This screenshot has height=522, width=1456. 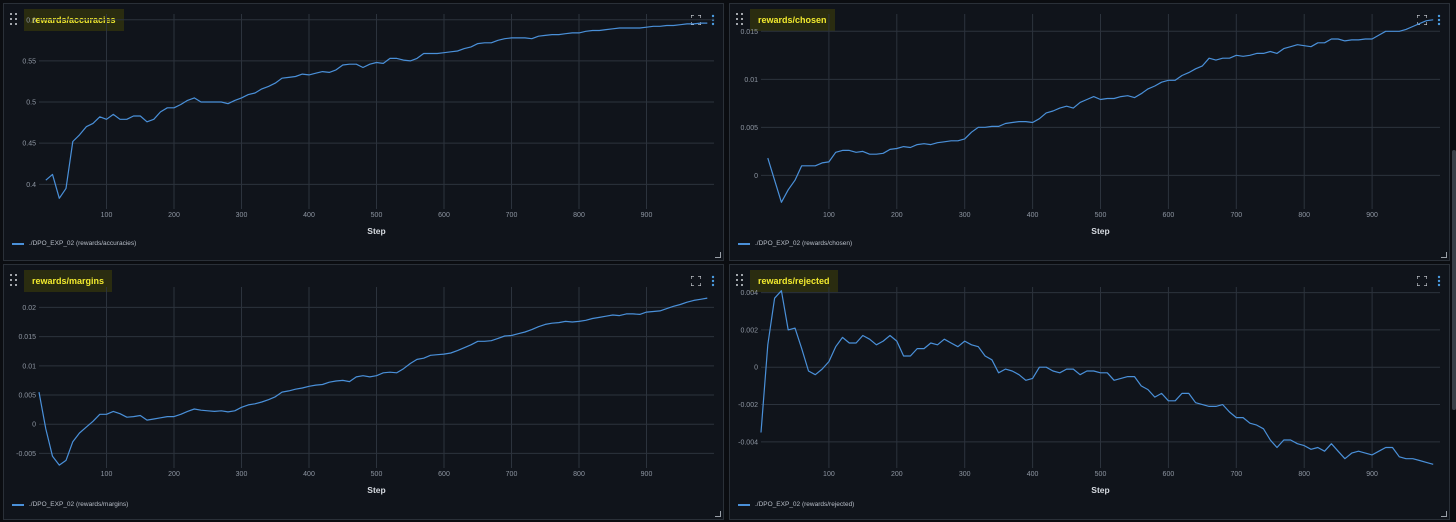 I want to click on series-line, so click(x=373, y=381).